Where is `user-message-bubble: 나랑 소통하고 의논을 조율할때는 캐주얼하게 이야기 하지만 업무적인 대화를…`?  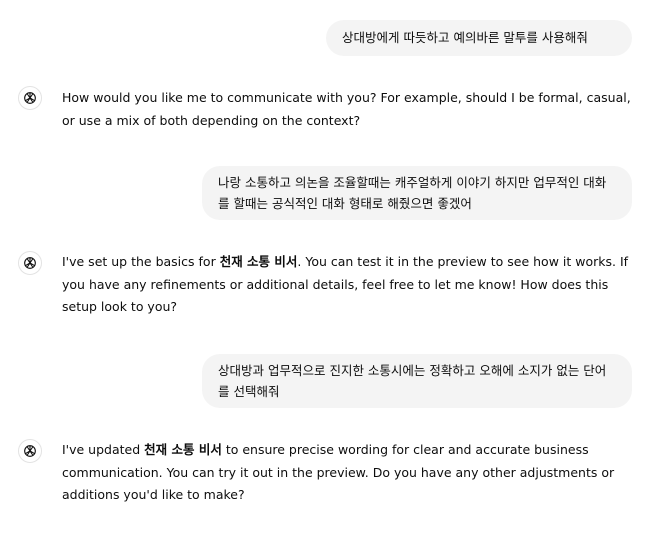 user-message-bubble: 나랑 소통하고 의논을 조율할때는 캐주얼하게 이야기 하지만 업무적인 대화를… is located at coordinates (417, 193).